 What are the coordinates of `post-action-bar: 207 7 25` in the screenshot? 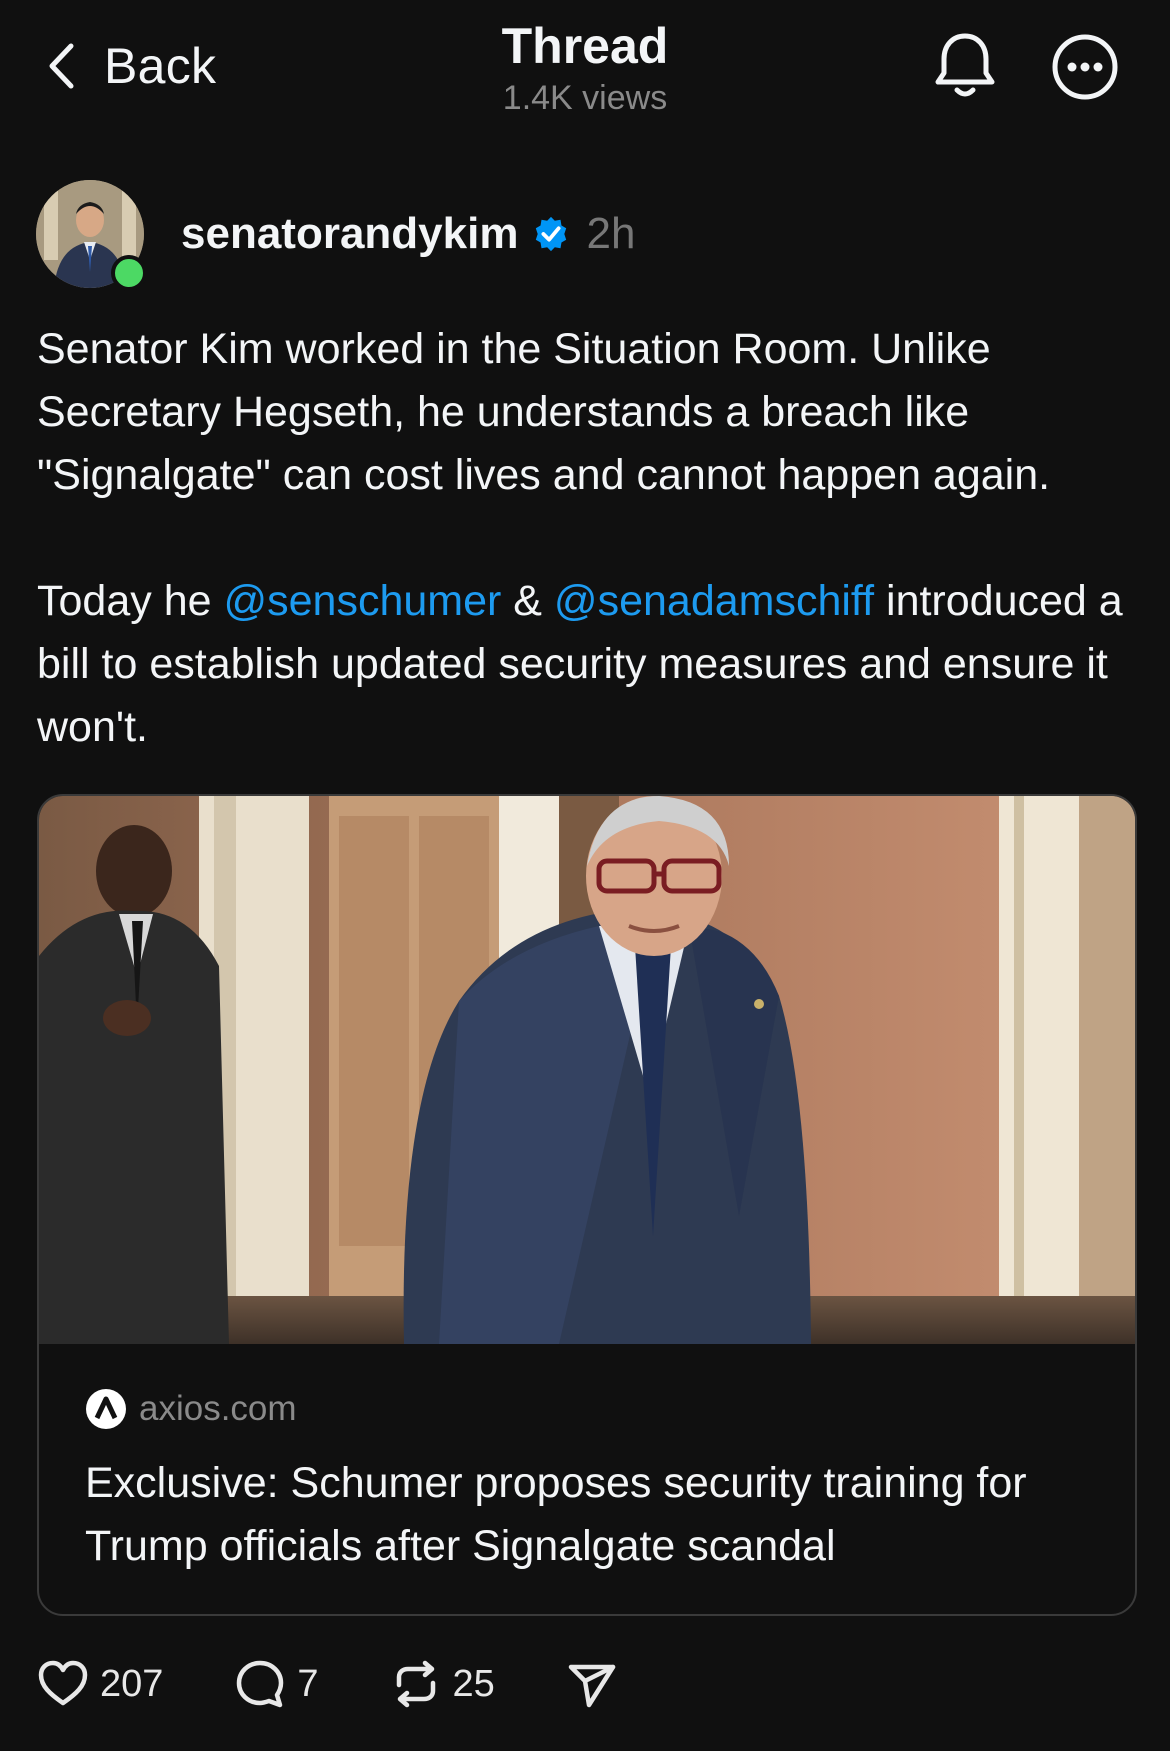 It's located at (327, 1684).